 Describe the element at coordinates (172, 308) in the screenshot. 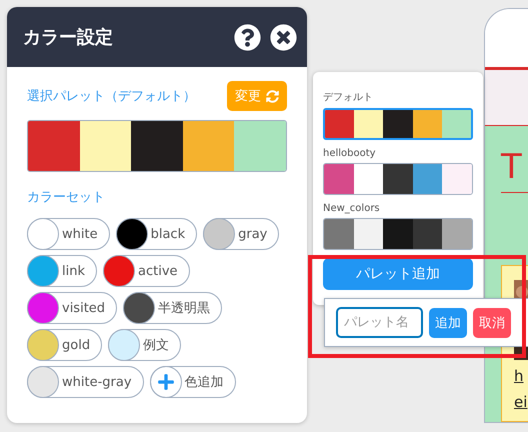

I see `color-chip: 半透明黒` at that location.